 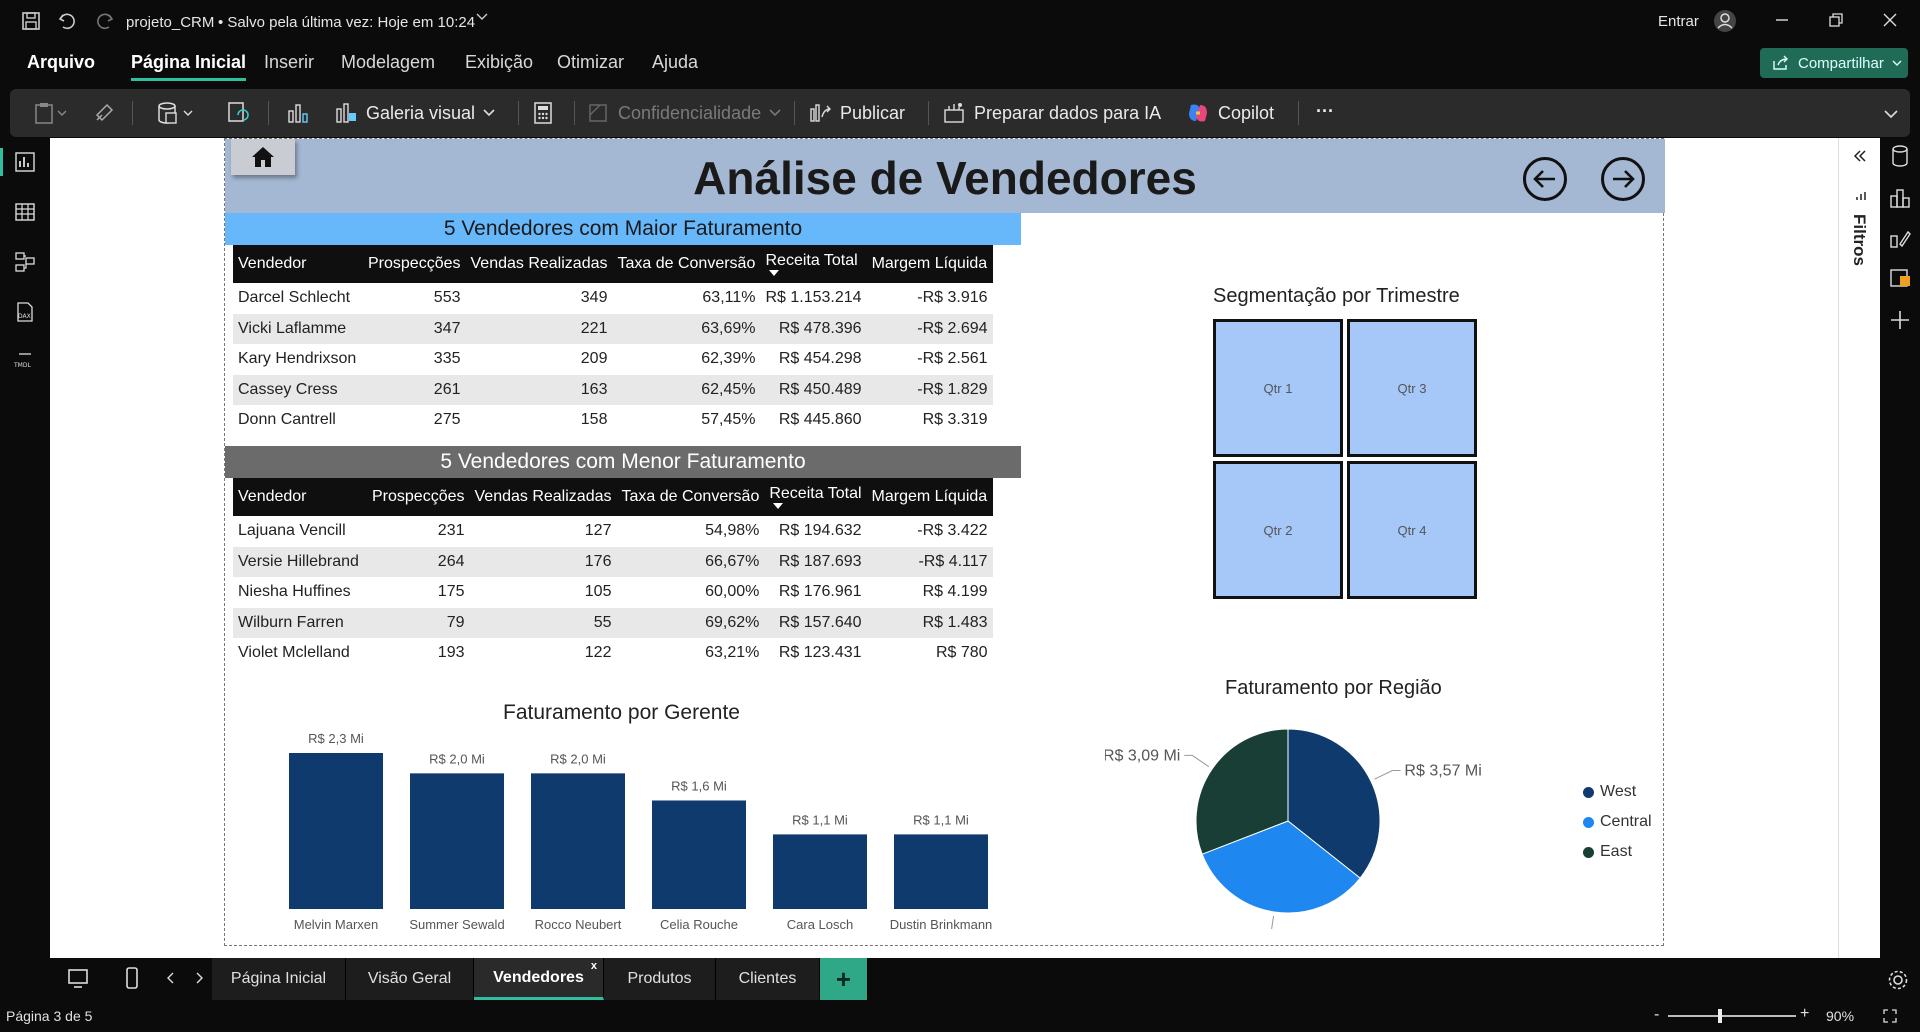 What do you see at coordinates (61, 62) in the screenshot?
I see `menu-arquivo: Arquivo` at bounding box center [61, 62].